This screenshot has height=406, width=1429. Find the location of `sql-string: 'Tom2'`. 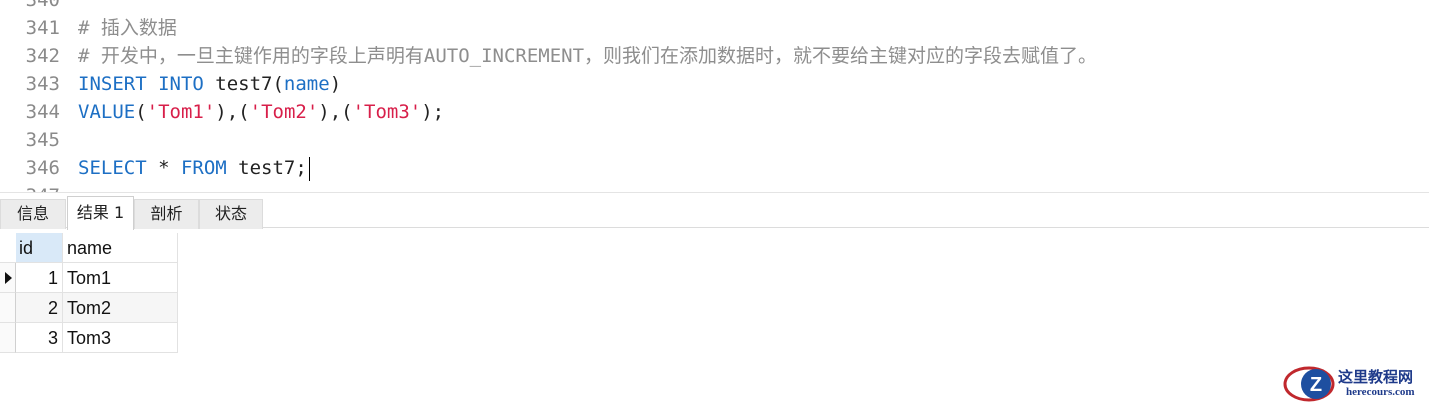

sql-string: 'Tom2' is located at coordinates (284, 112).